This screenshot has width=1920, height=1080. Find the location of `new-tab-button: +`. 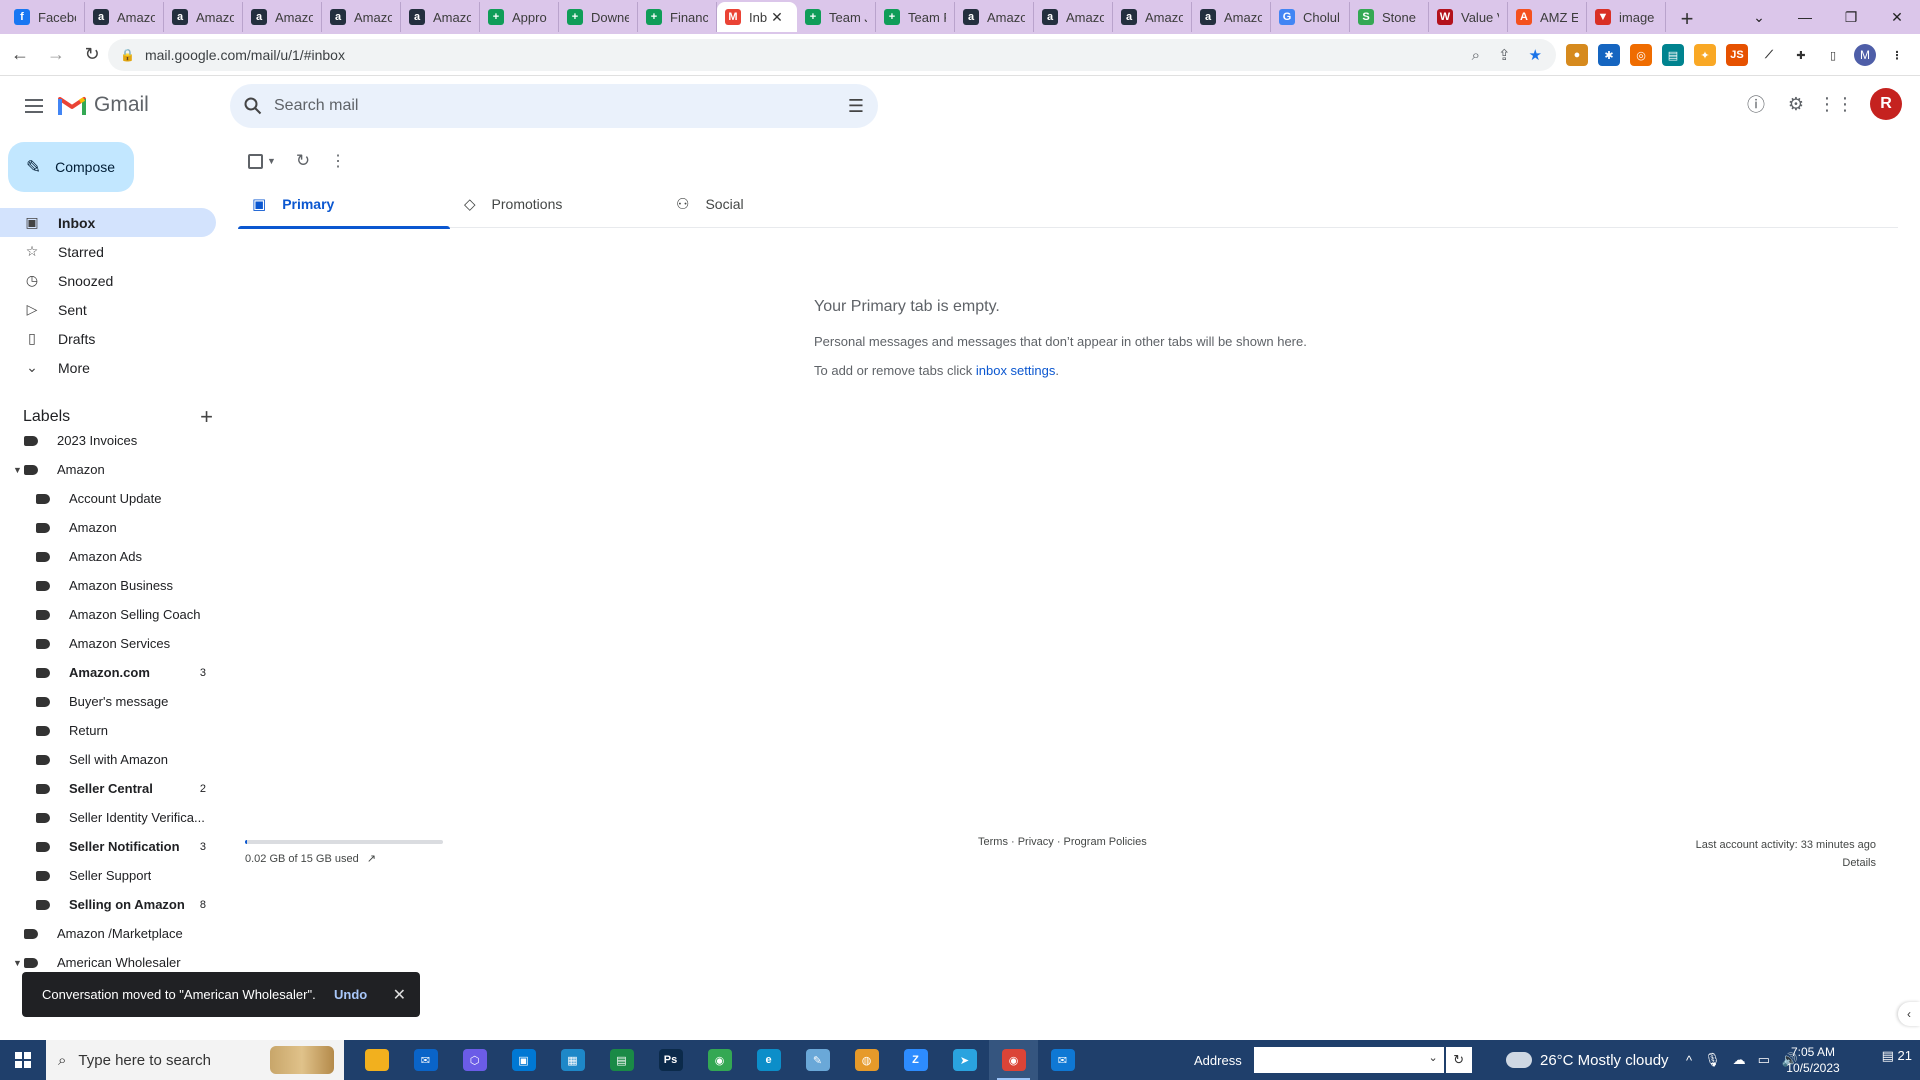

new-tab-button: + is located at coordinates (1687, 19).